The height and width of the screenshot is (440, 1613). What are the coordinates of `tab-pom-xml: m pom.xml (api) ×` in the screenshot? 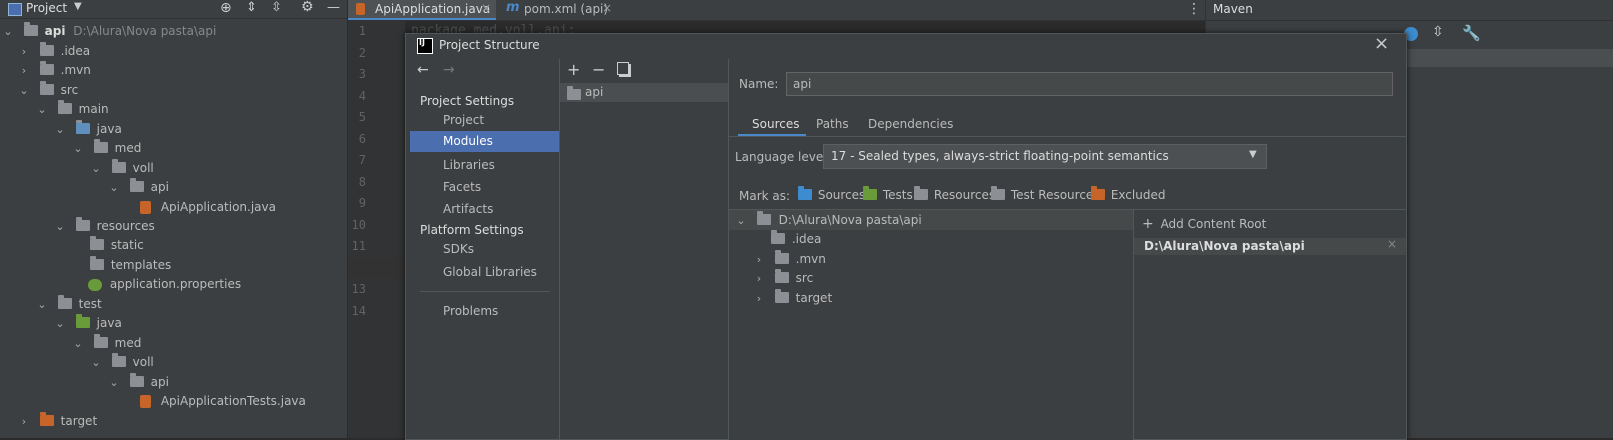 It's located at (565, 10).